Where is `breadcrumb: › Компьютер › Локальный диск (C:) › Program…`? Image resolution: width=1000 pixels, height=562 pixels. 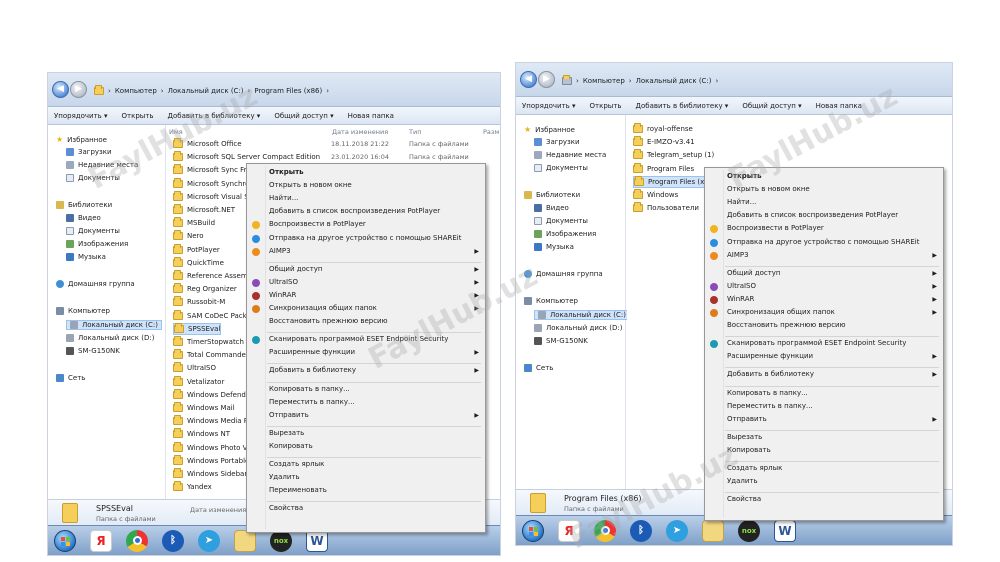 breadcrumb: › Компьютер › Локальный диск (C:) › Program… is located at coordinates (211, 91).